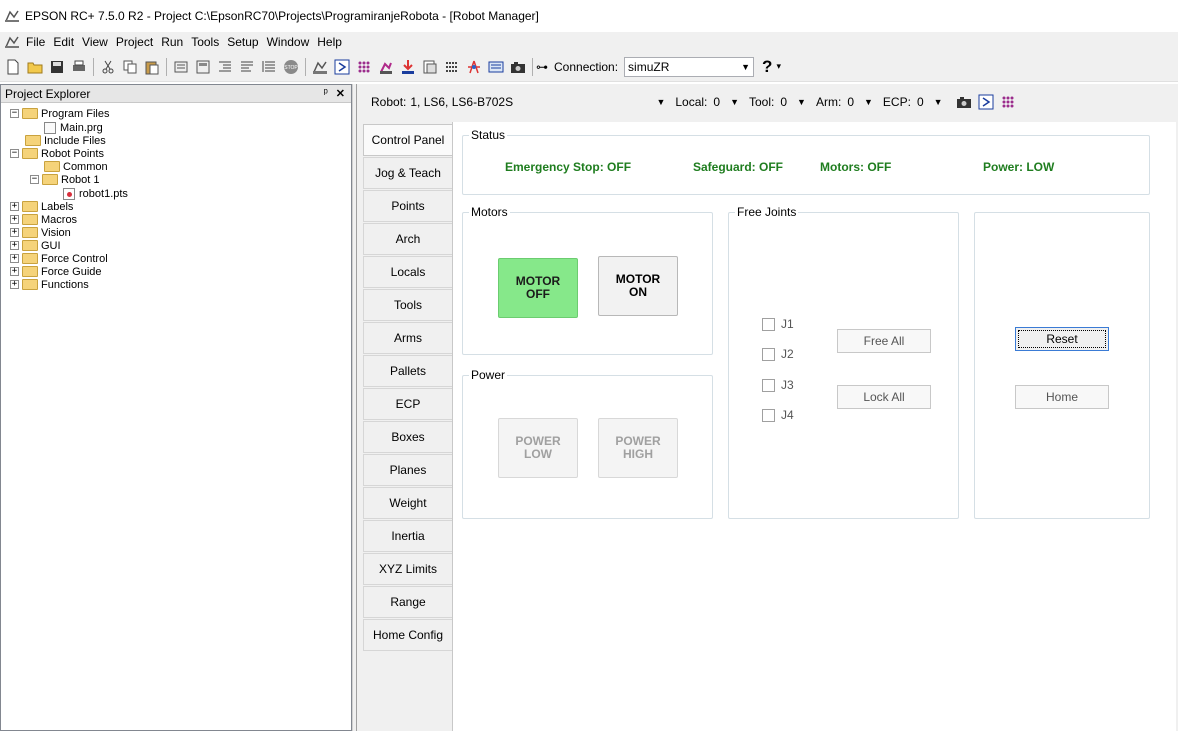 The height and width of the screenshot is (731, 1178). Describe the element at coordinates (407, 536) in the screenshot. I see `tab-inertia: Inertia` at that location.